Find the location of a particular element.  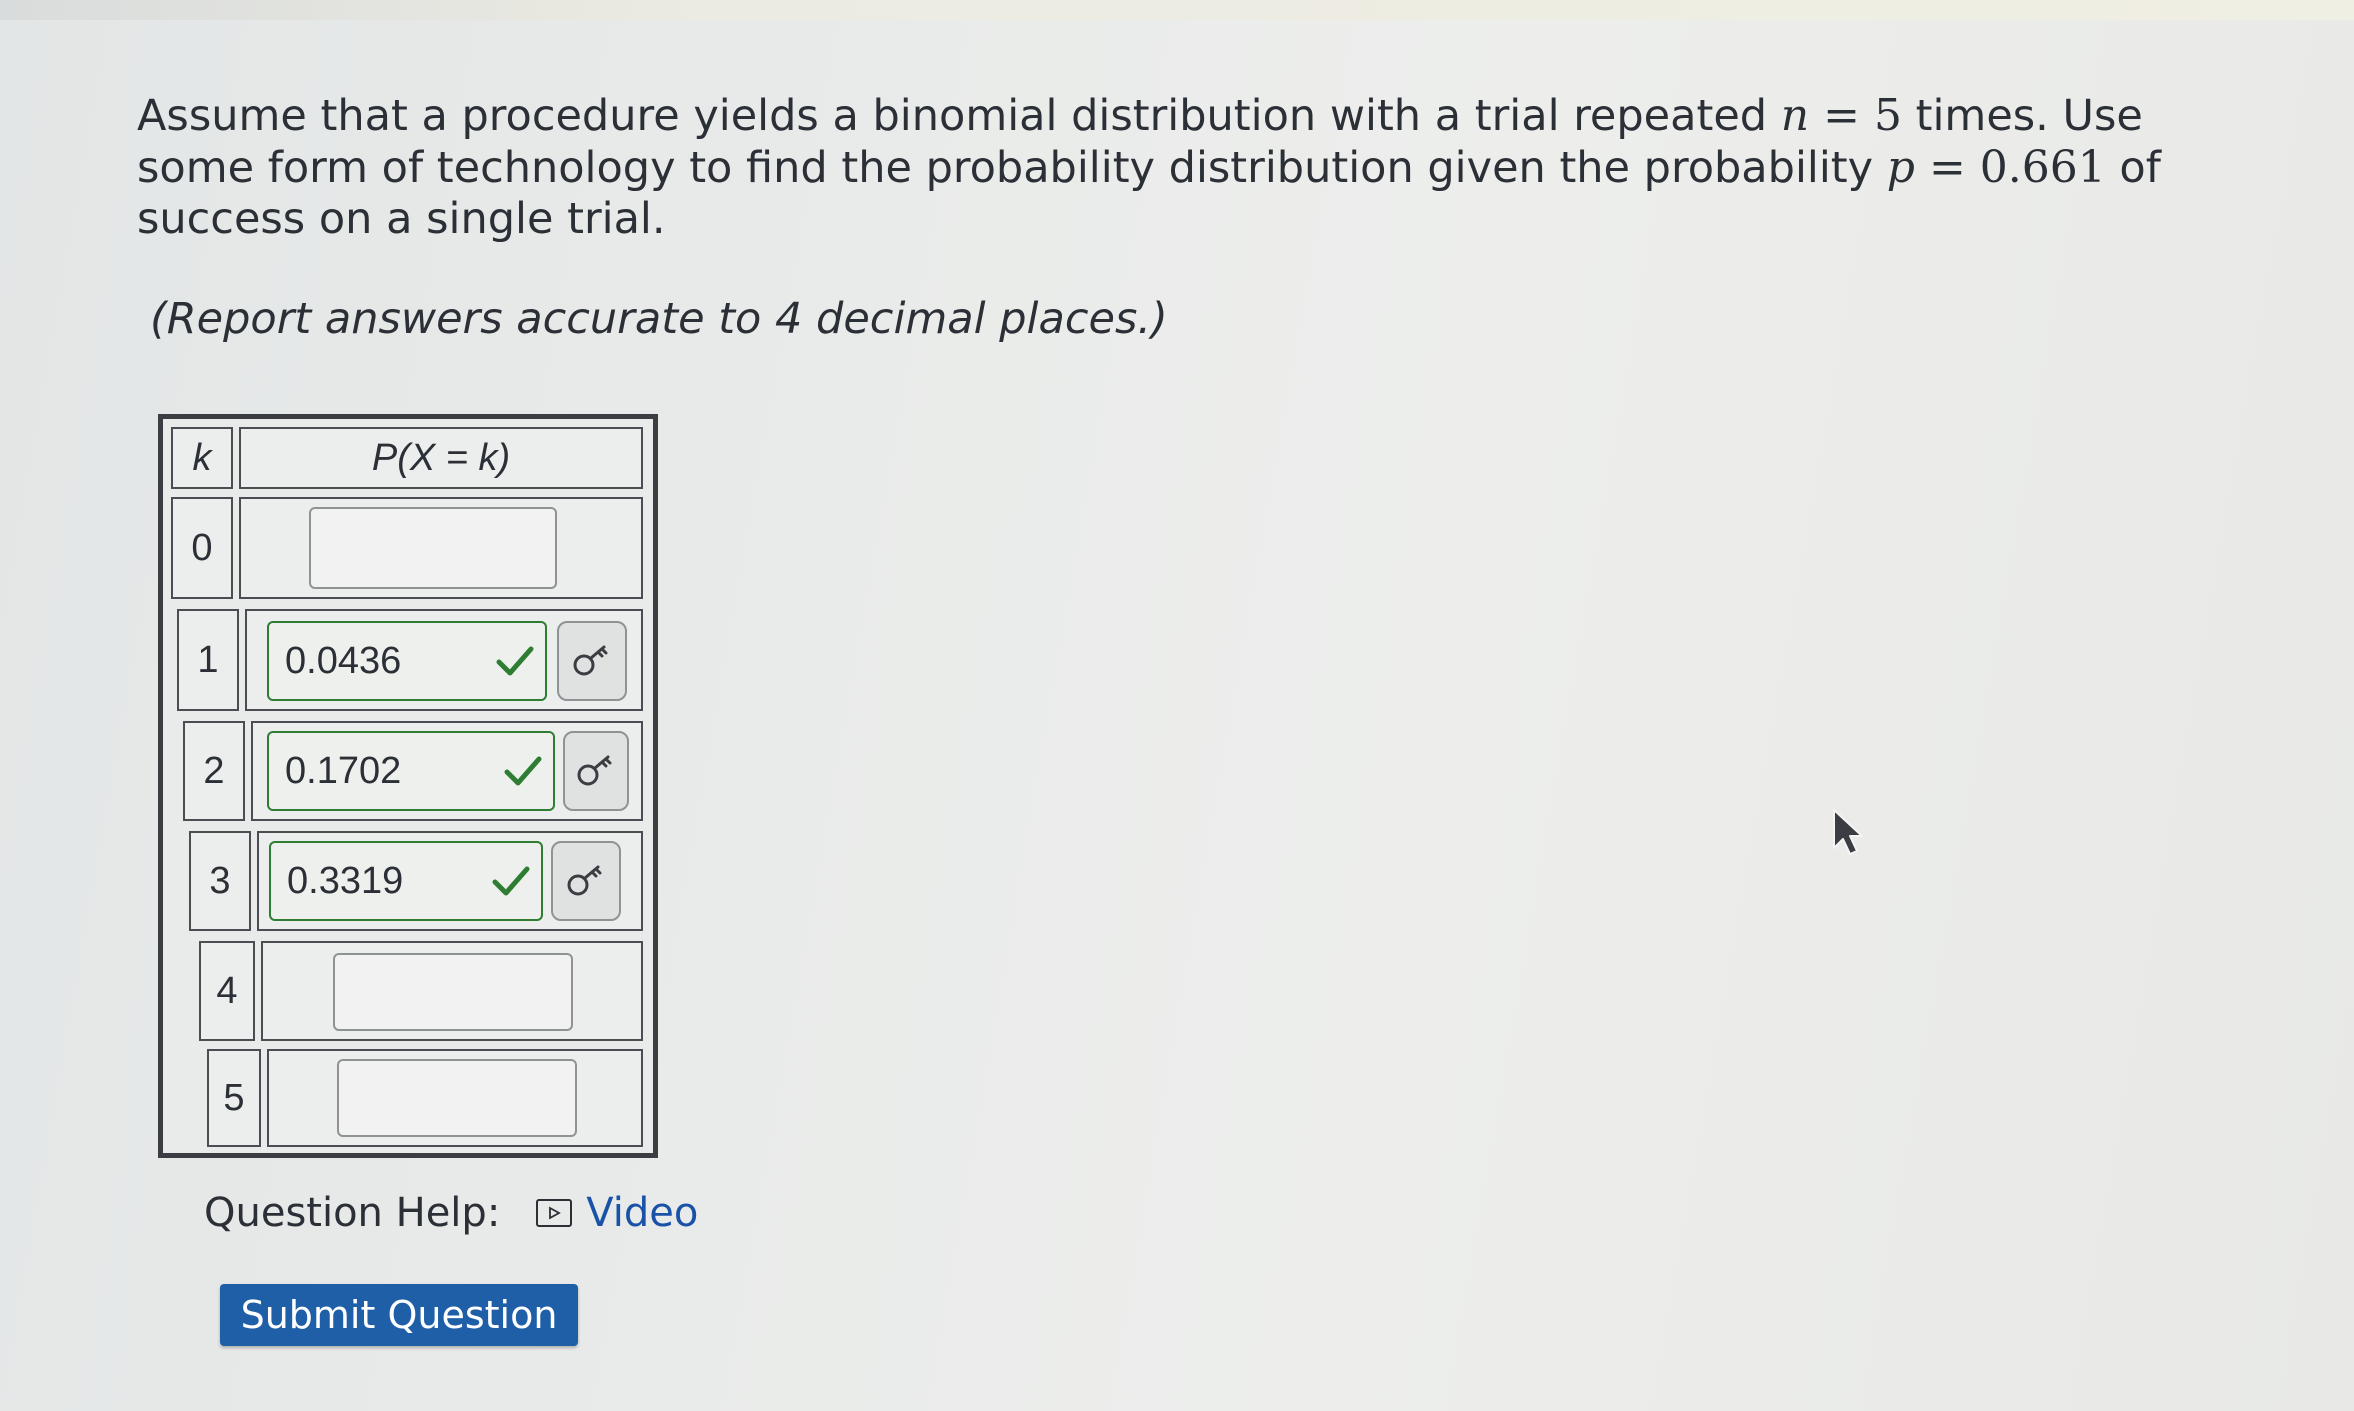

mouse-cursor-icon is located at coordinates (1848, 832).